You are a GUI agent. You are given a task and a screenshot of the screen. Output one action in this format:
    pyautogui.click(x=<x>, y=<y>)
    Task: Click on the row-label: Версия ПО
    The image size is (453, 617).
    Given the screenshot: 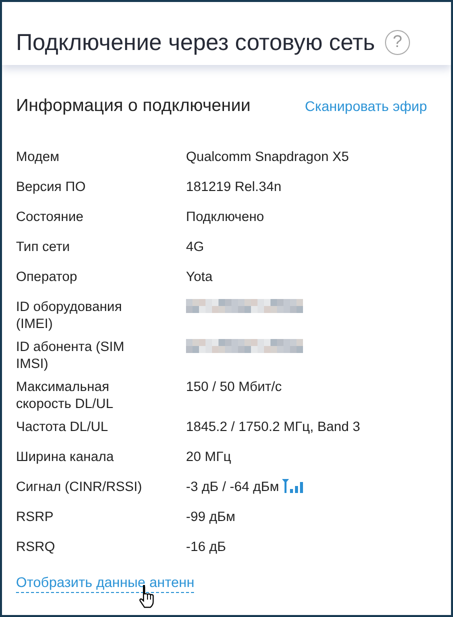 What is the action you would take?
    pyautogui.click(x=51, y=186)
    